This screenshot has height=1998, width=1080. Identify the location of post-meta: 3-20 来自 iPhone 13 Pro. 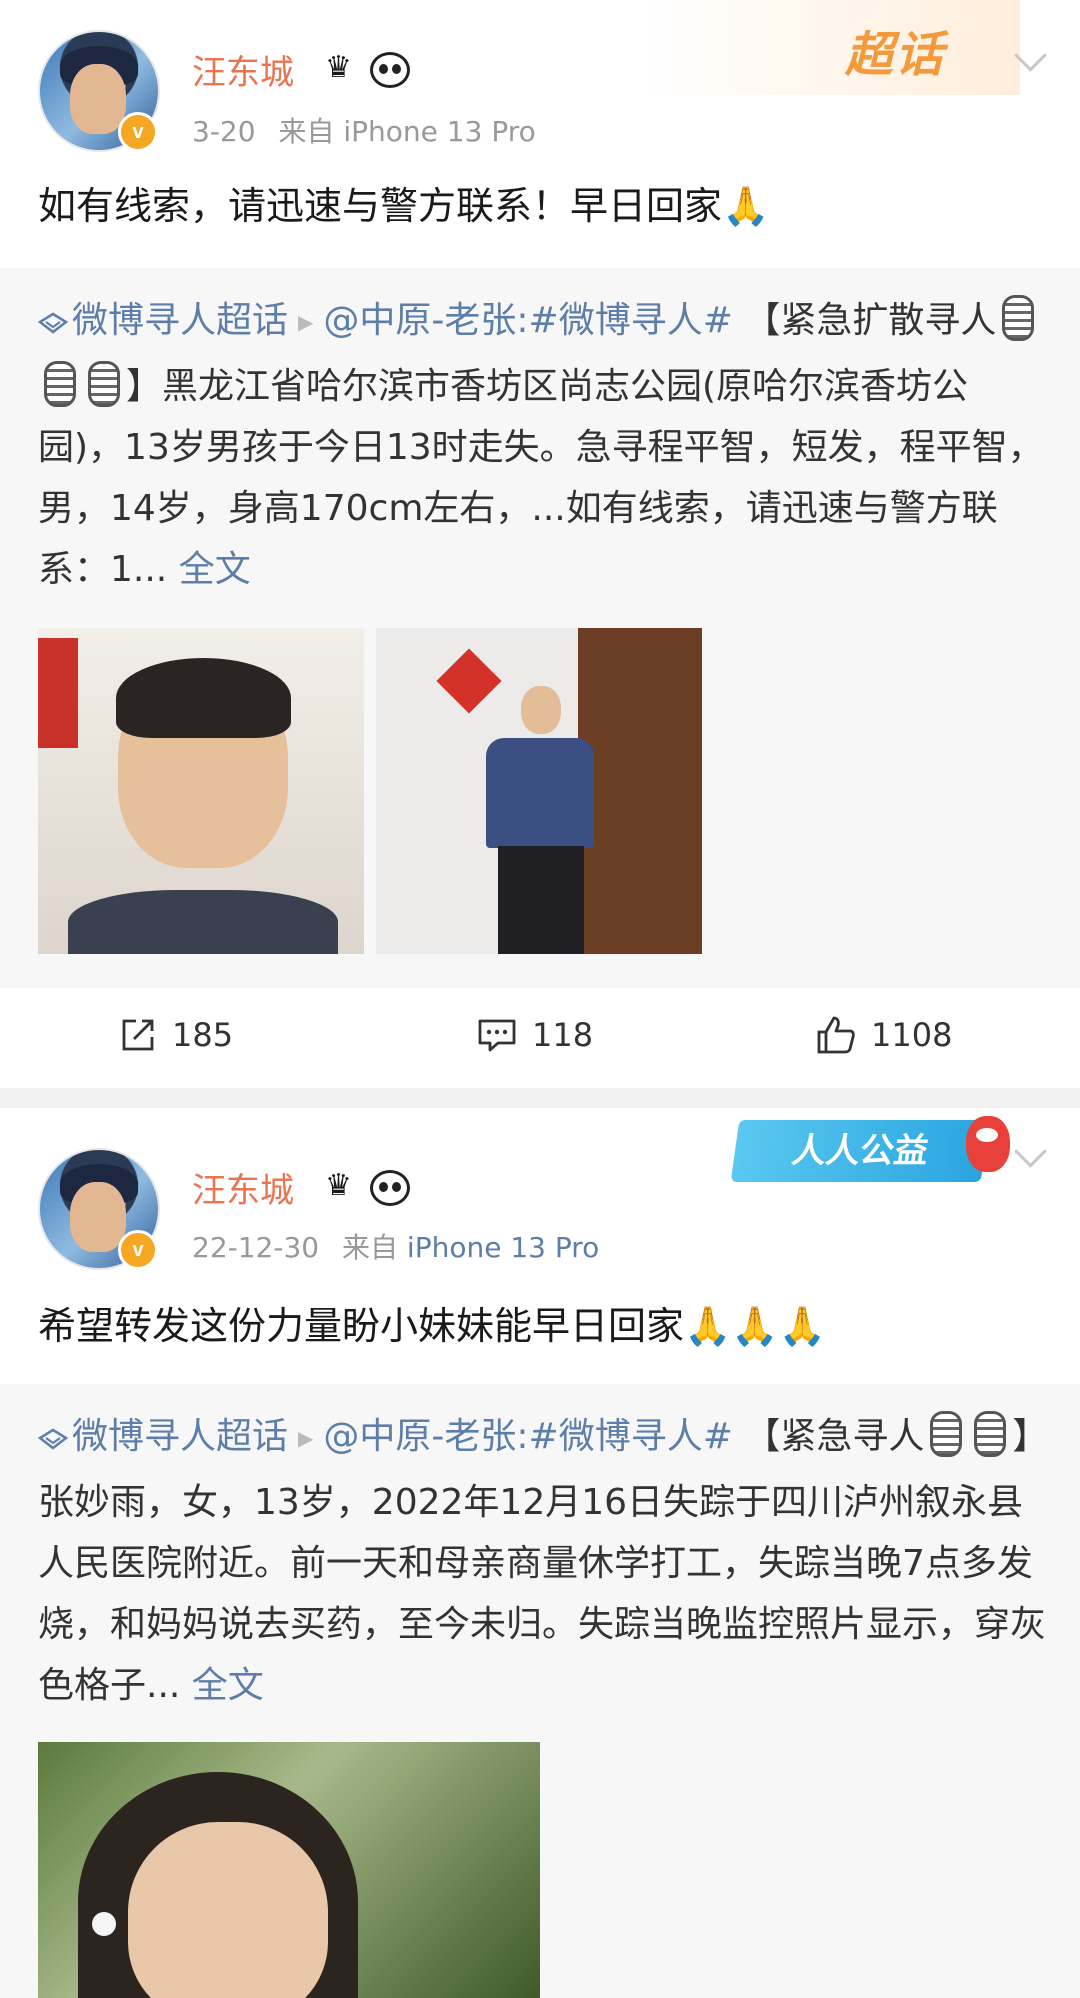
(364, 130).